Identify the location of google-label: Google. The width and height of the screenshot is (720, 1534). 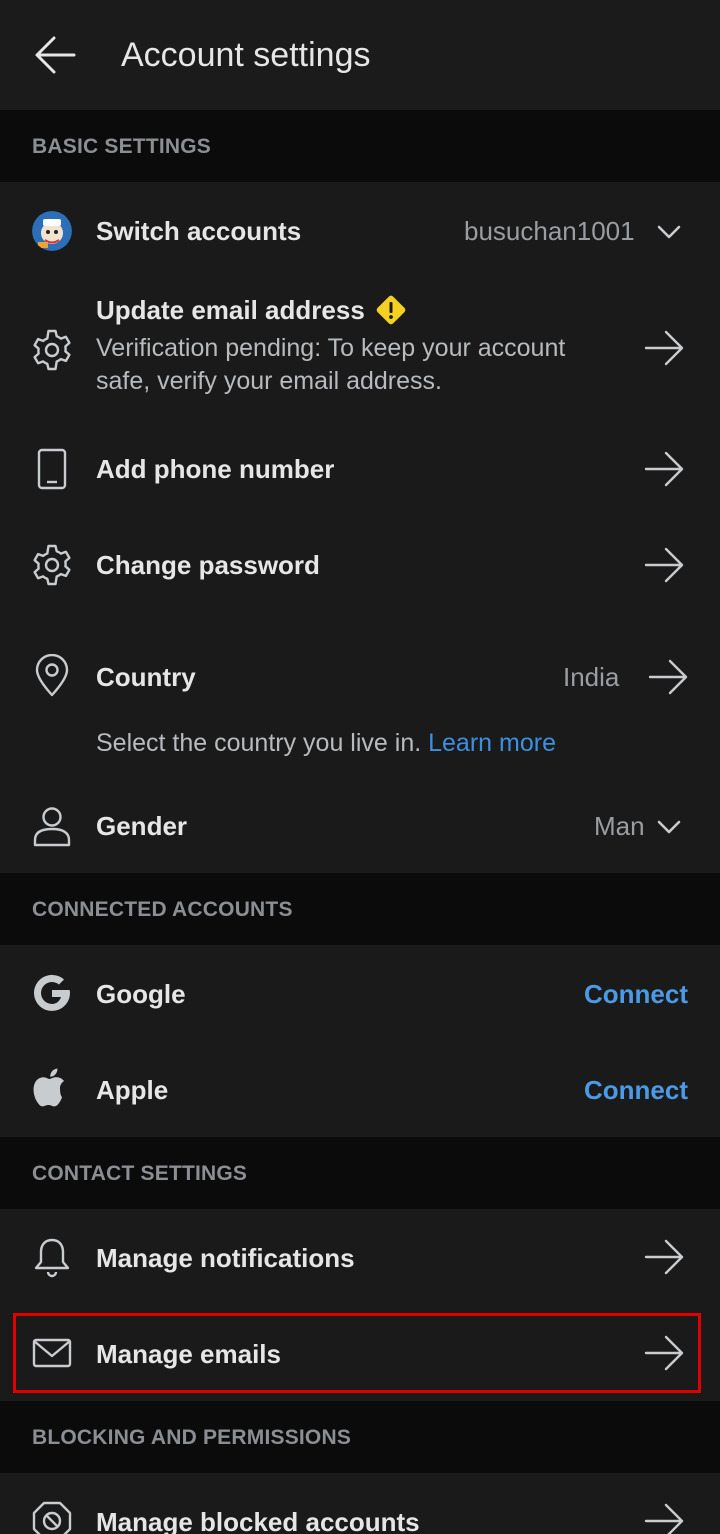
(141, 994).